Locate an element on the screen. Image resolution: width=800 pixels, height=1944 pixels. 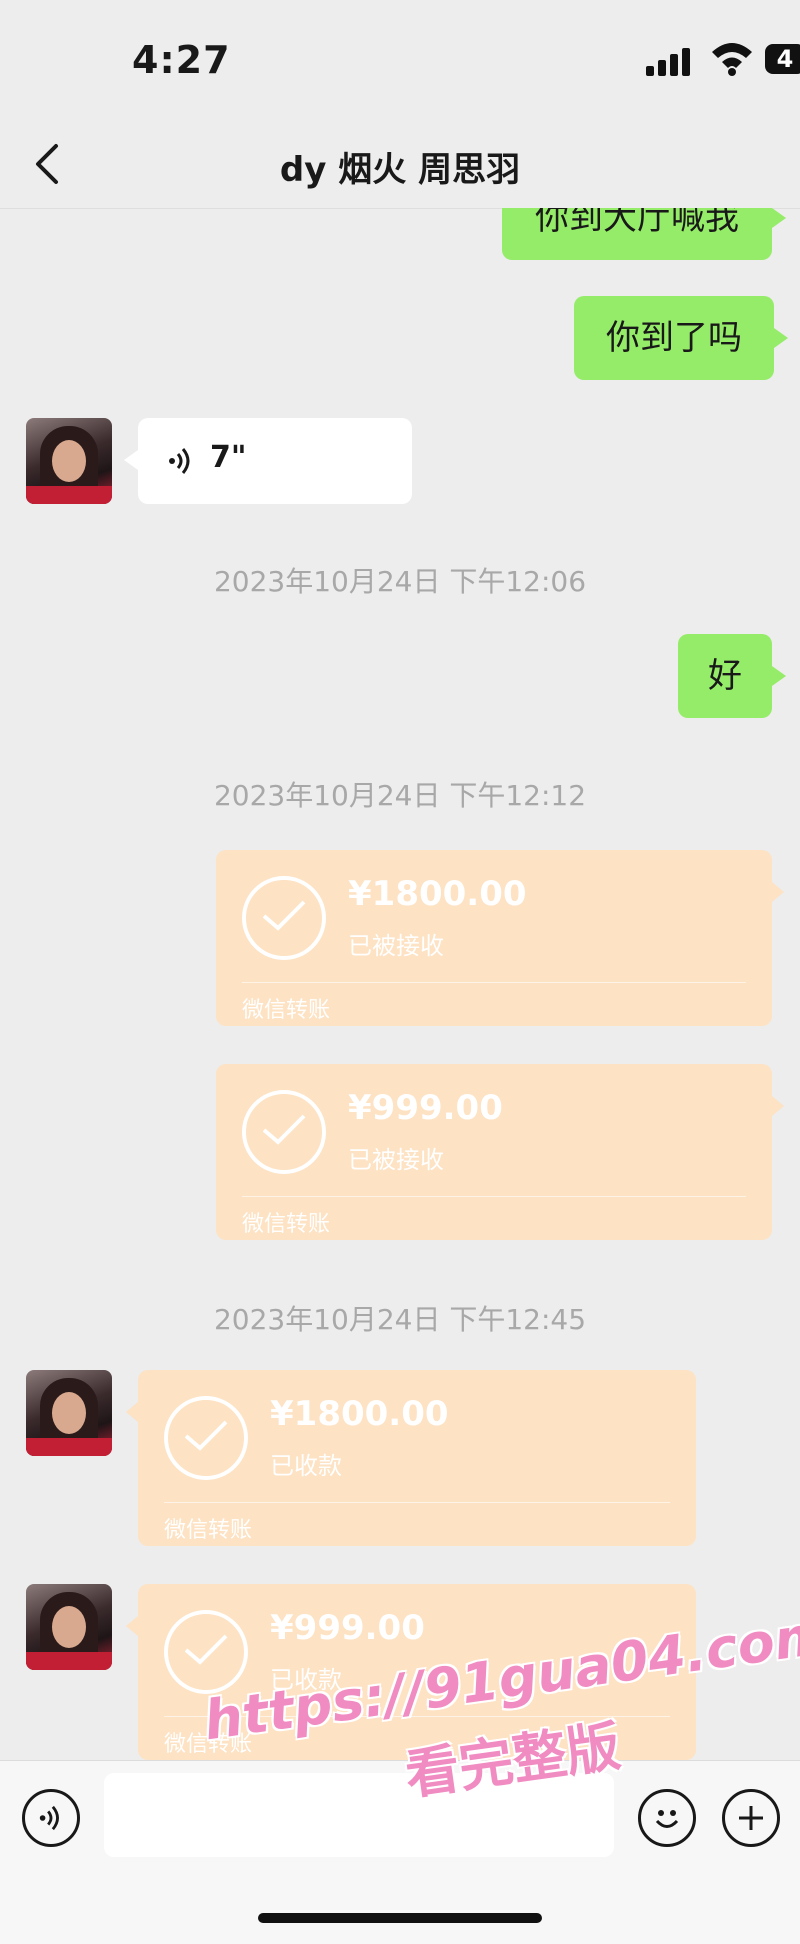
status-time: 4:27 is located at coordinates (181, 60).